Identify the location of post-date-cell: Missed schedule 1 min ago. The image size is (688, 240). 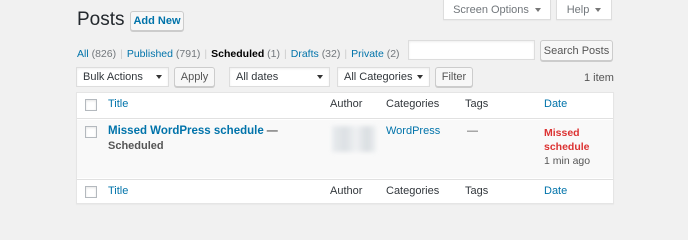
(567, 147).